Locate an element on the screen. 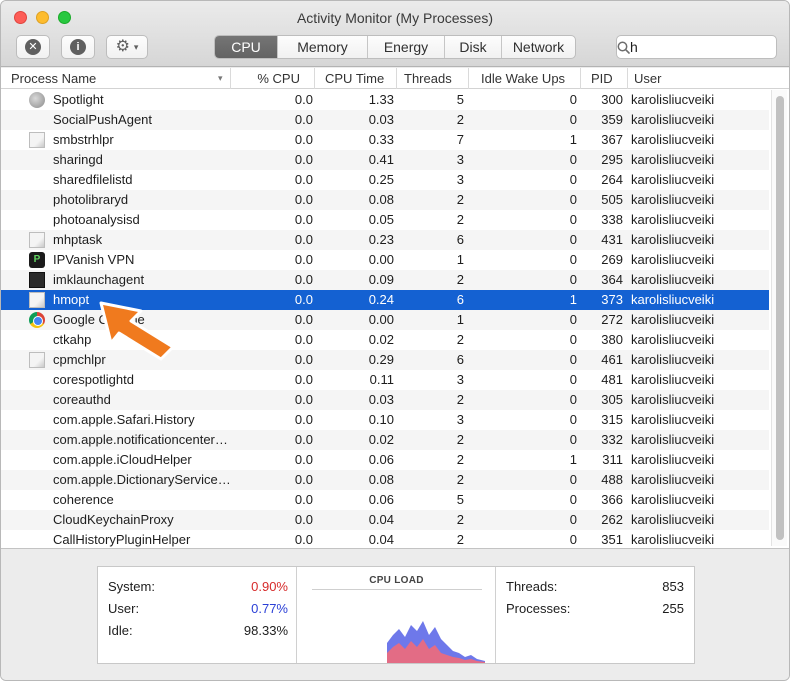 This screenshot has height=681, width=790. table-row: mhptask 0.0 0.23 6 0 431 karolisliucveiki is located at coordinates (385, 240).